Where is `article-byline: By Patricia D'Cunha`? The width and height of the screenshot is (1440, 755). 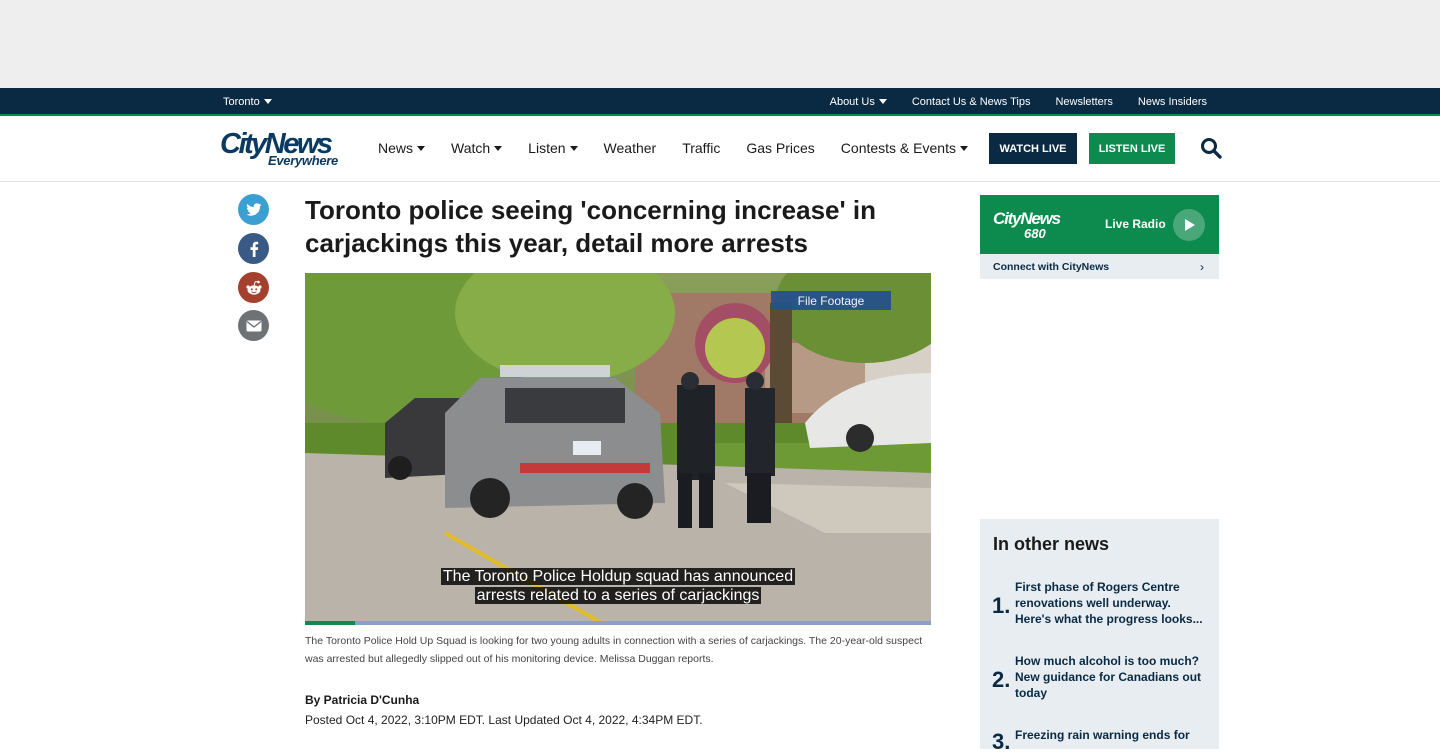 article-byline: By Patricia D'Cunha is located at coordinates (362, 700).